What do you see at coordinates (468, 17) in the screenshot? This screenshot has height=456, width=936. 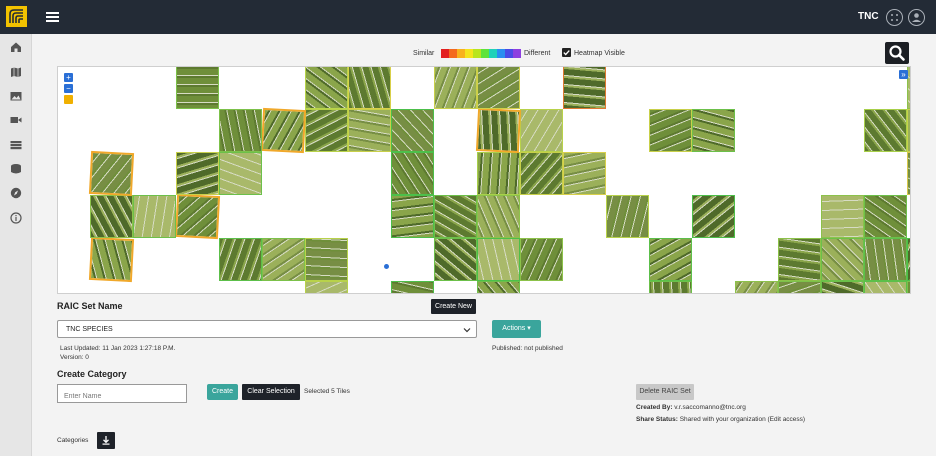 I see `top-bar: TNC` at bounding box center [468, 17].